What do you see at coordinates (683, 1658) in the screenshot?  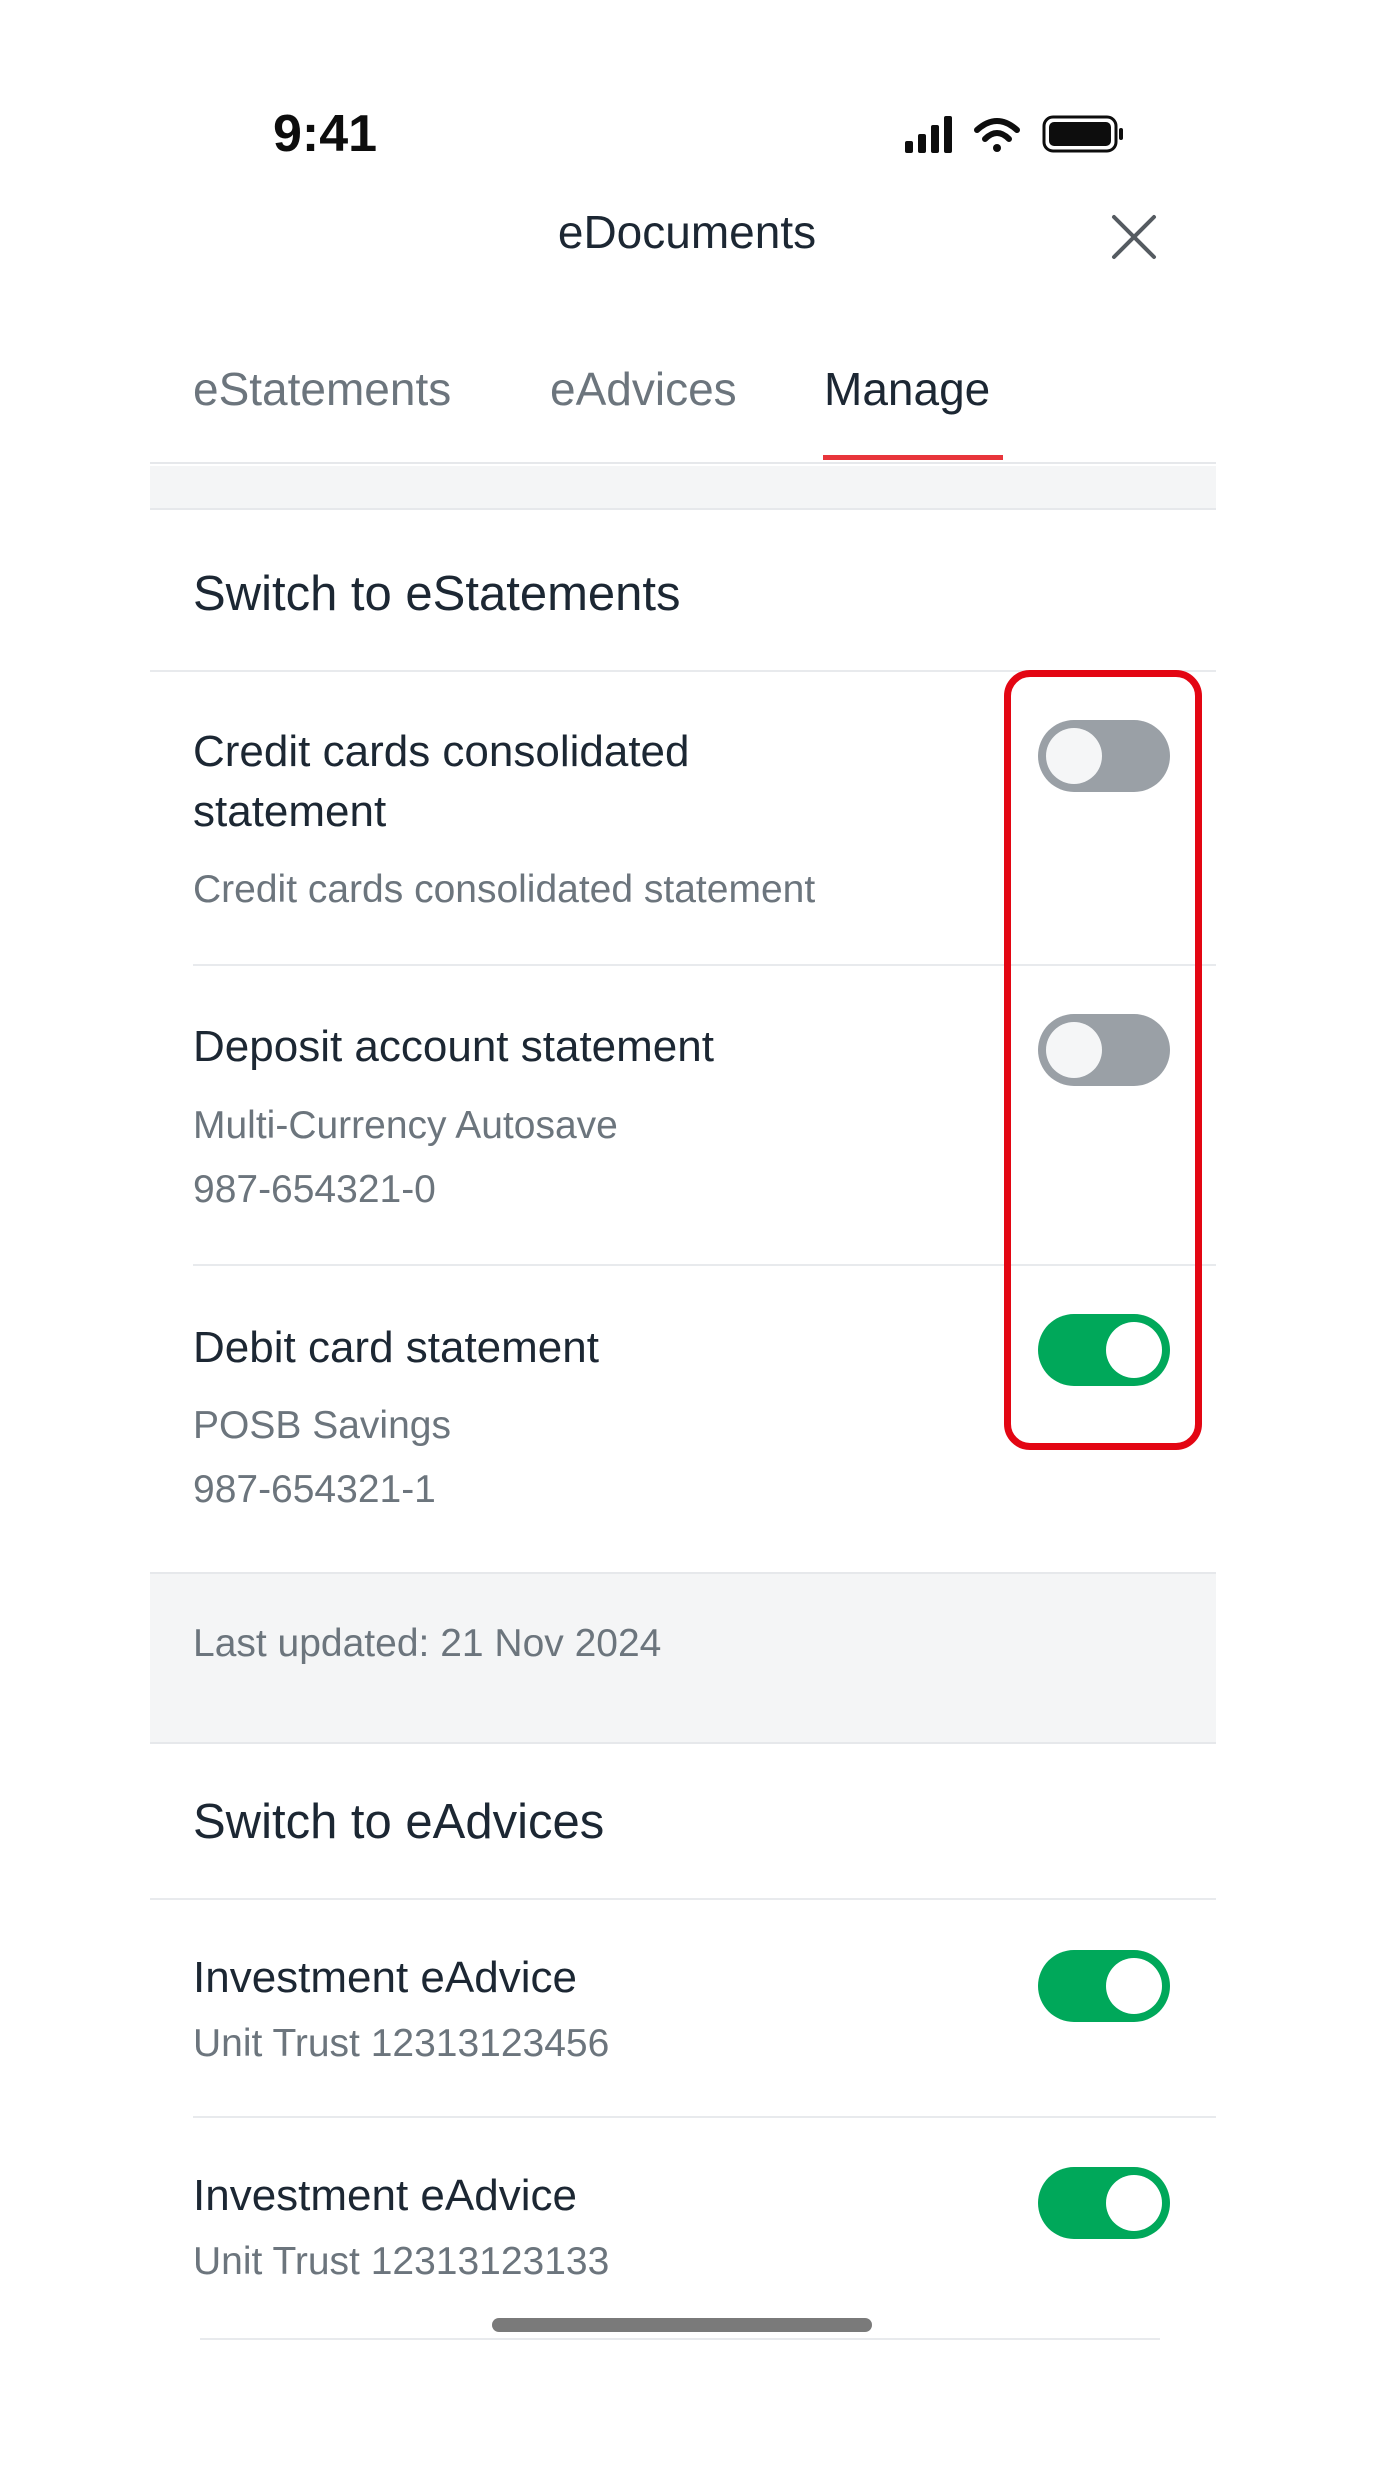 I see `last-updated-bar: Last updated: 21 Nov 2024` at bounding box center [683, 1658].